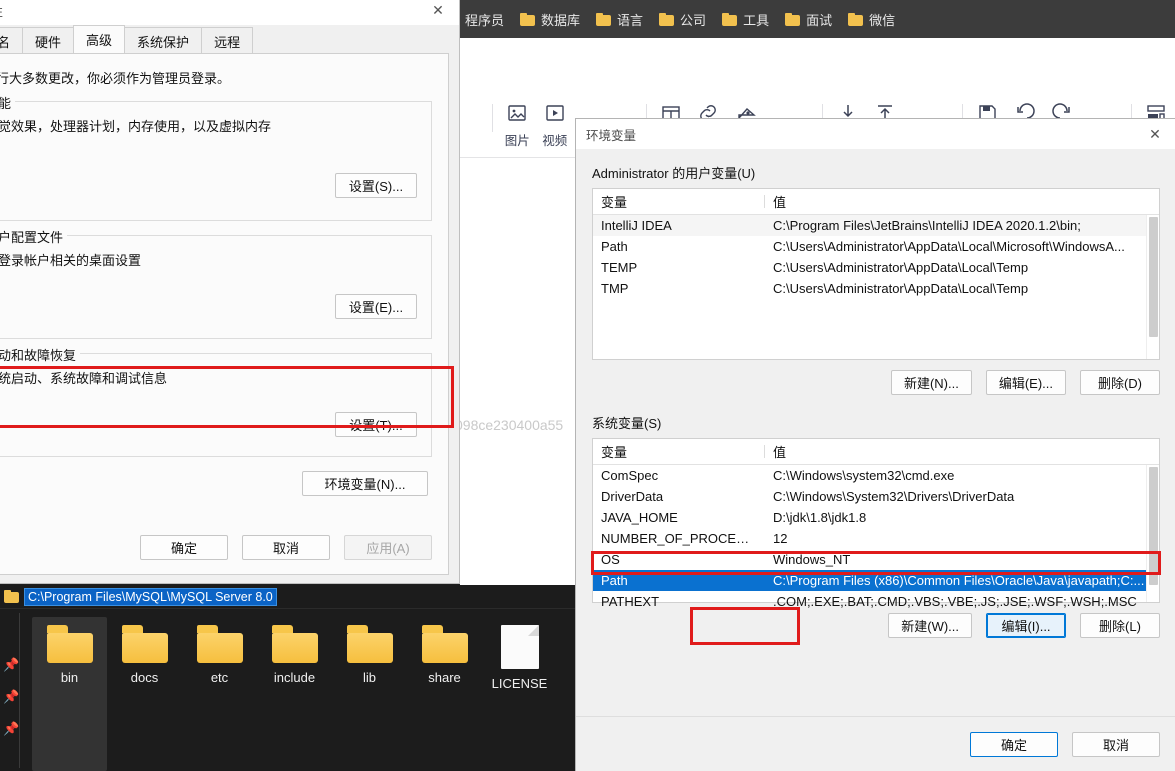  What do you see at coordinates (144, 677) in the screenshot?
I see `file-name: docs` at bounding box center [144, 677].